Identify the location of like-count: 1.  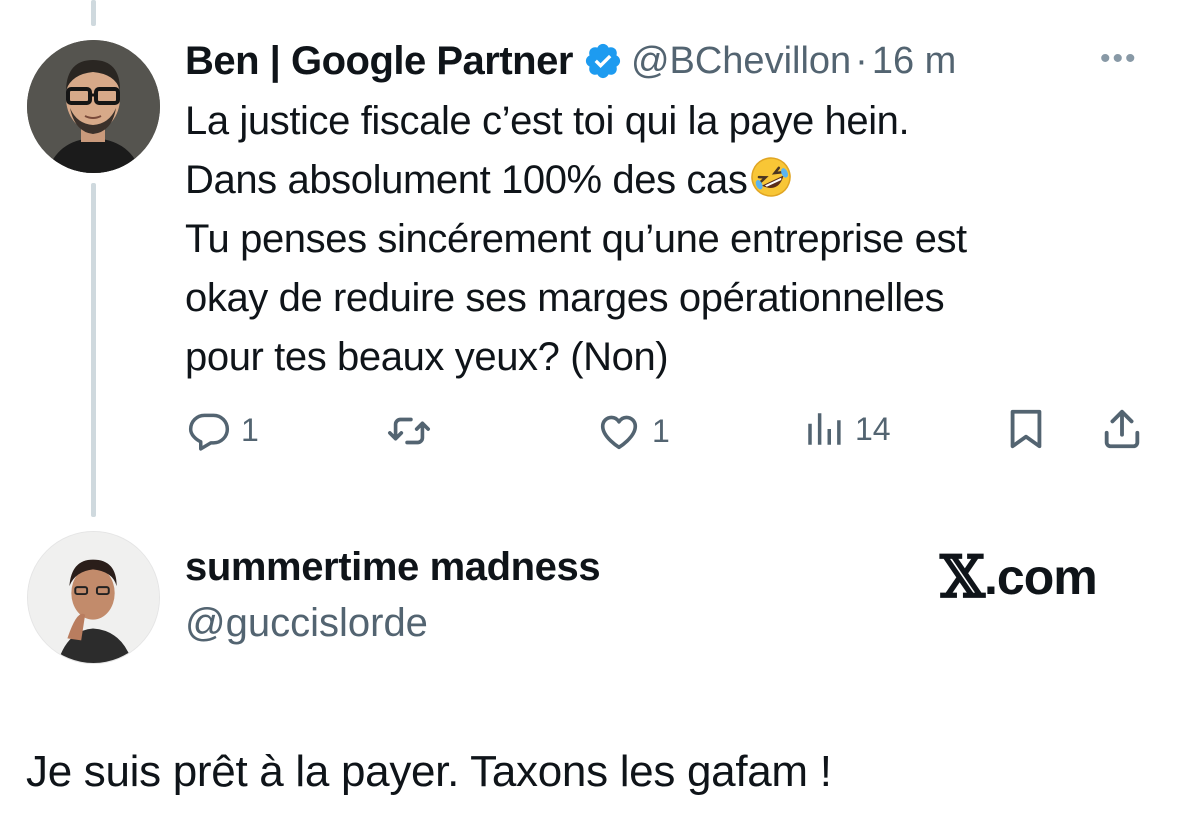
(661, 430).